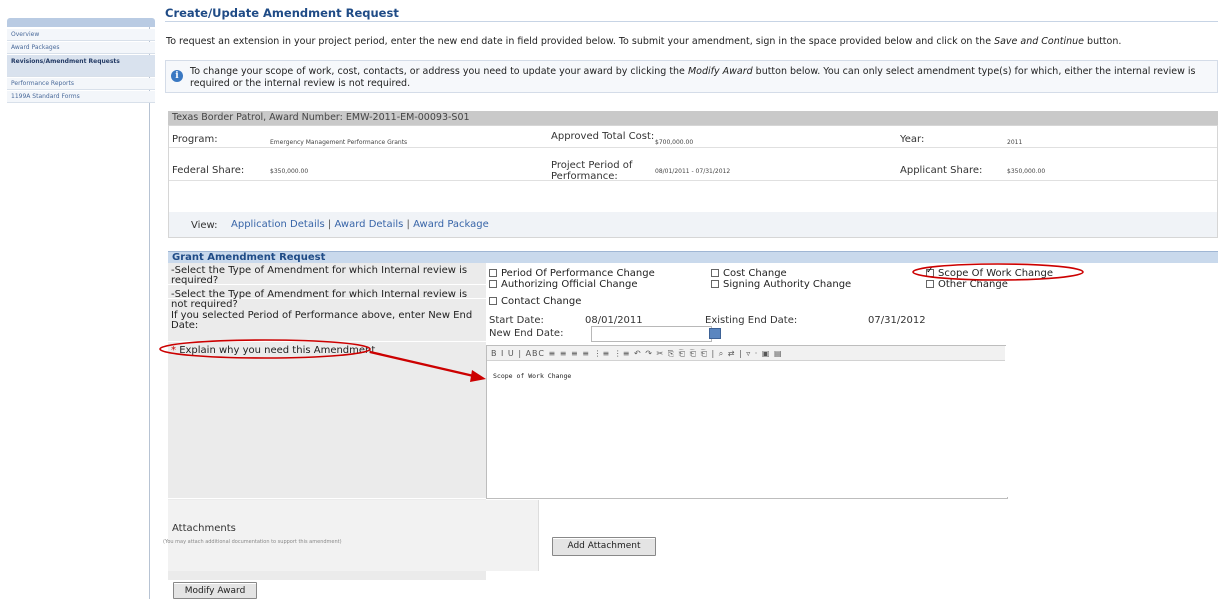 This screenshot has width=1225, height=599. I want to click on annotation-ellipse-scope, so click(998, 272).